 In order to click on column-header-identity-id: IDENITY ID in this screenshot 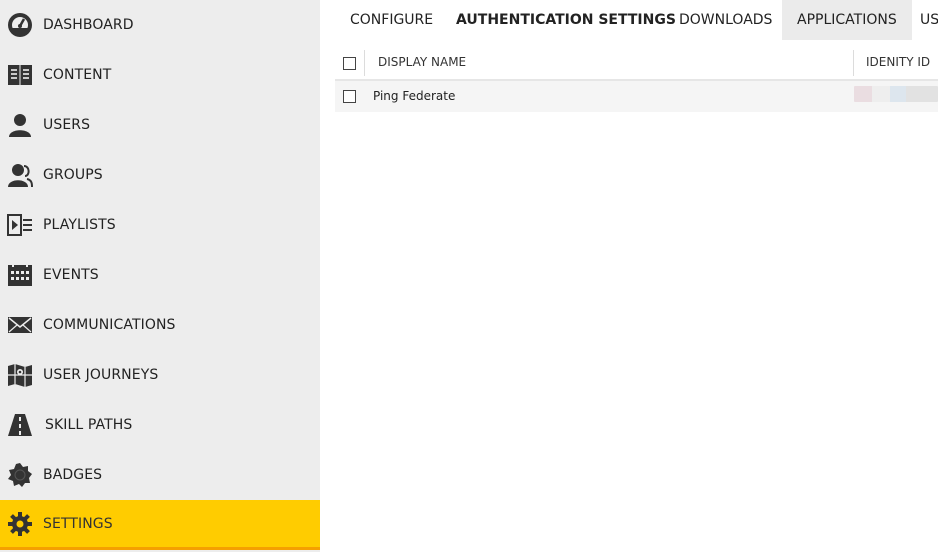, I will do `click(898, 62)`.